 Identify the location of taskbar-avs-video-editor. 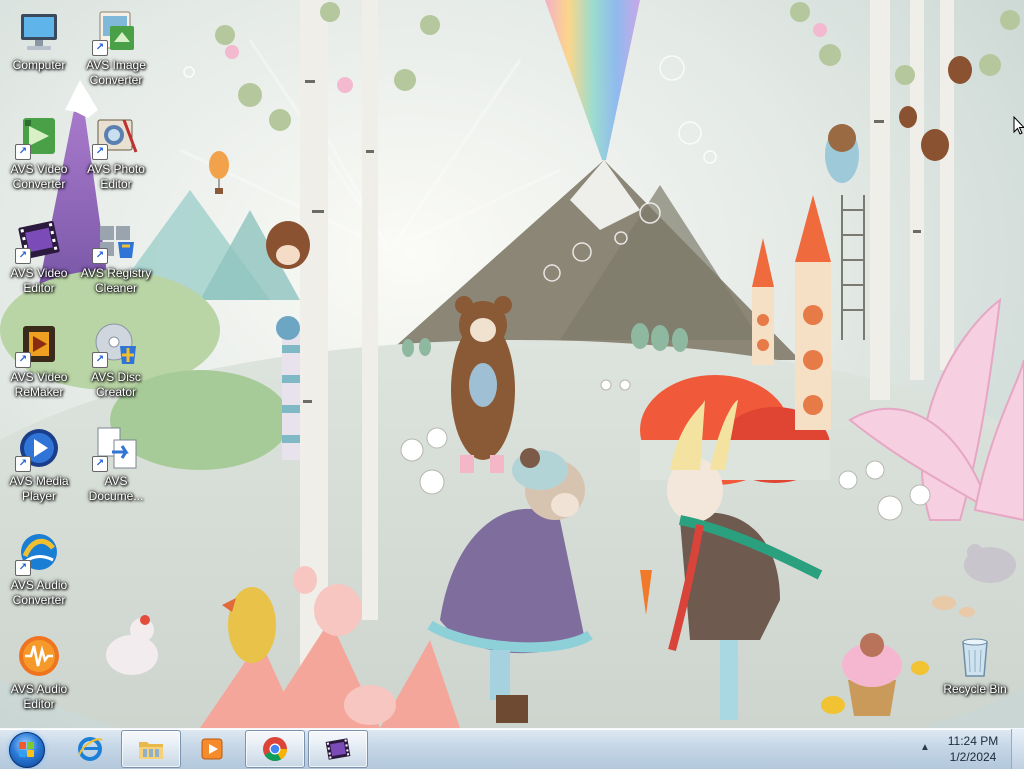
(338, 749).